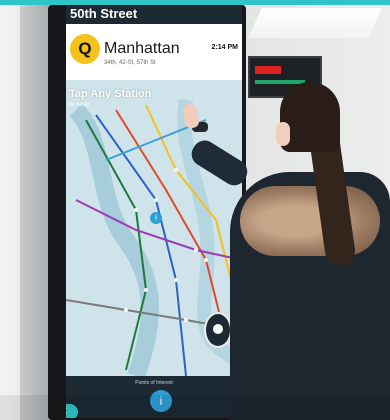 Image resolution: width=390 pixels, height=420 pixels. Describe the element at coordinates (154, 15) in the screenshot. I see `station-name: 50th Street` at that location.